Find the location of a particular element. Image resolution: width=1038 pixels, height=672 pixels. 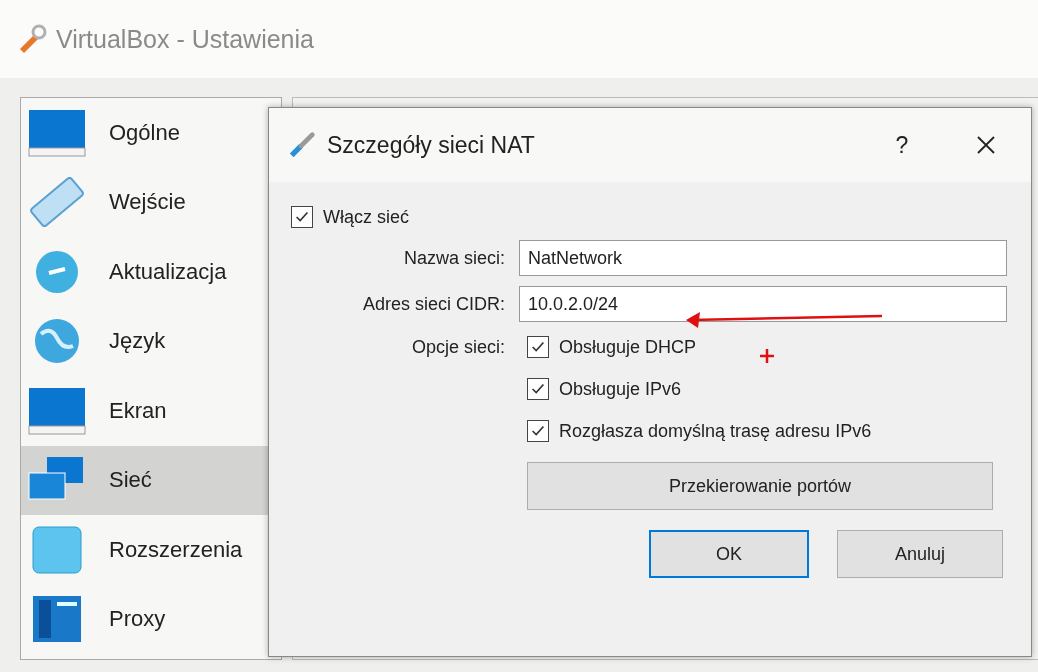

screwdriver-icon is located at coordinates (302, 145).